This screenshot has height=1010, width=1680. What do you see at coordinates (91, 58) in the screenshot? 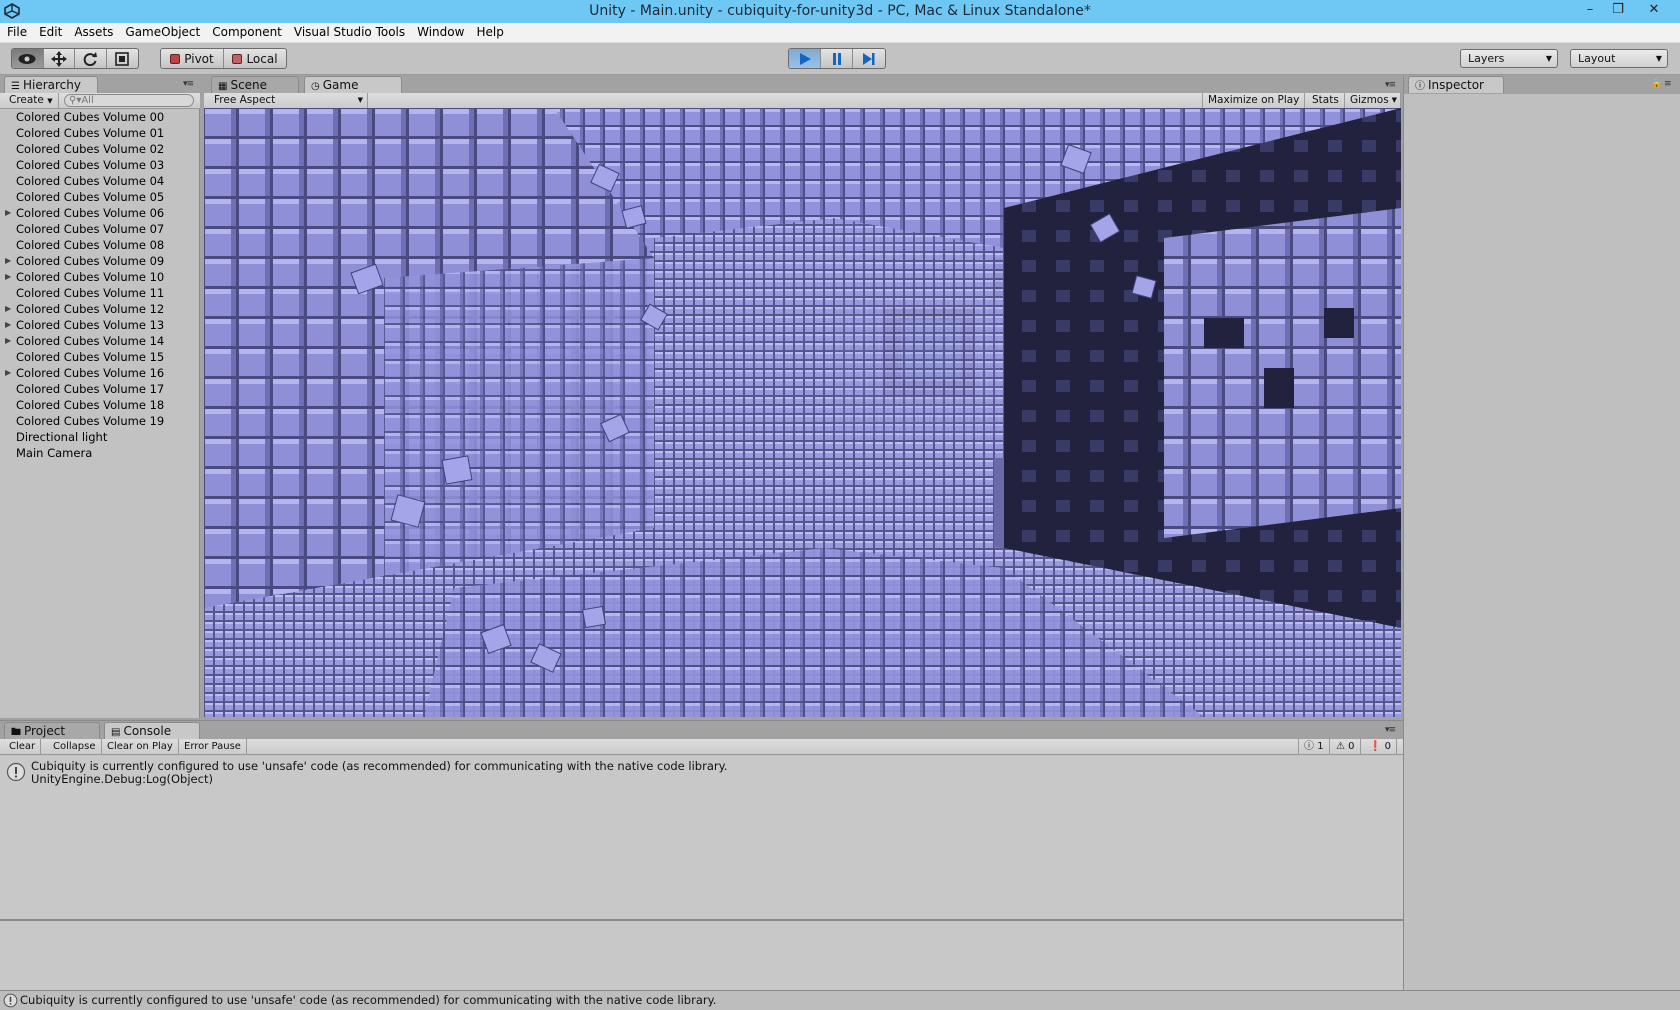
I see `rotate-tool-button` at bounding box center [91, 58].